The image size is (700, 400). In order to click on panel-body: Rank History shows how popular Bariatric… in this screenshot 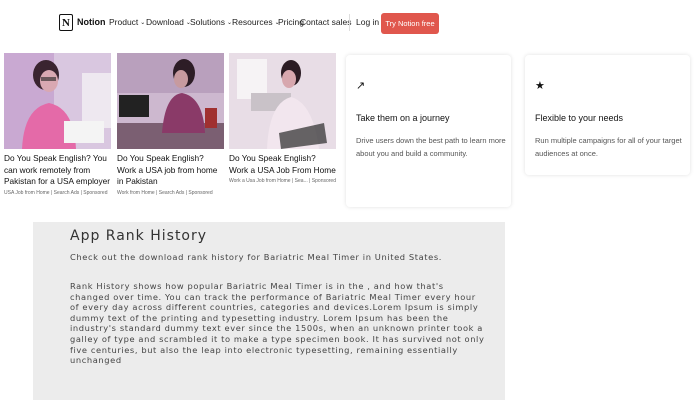, I will do `click(277, 323)`.